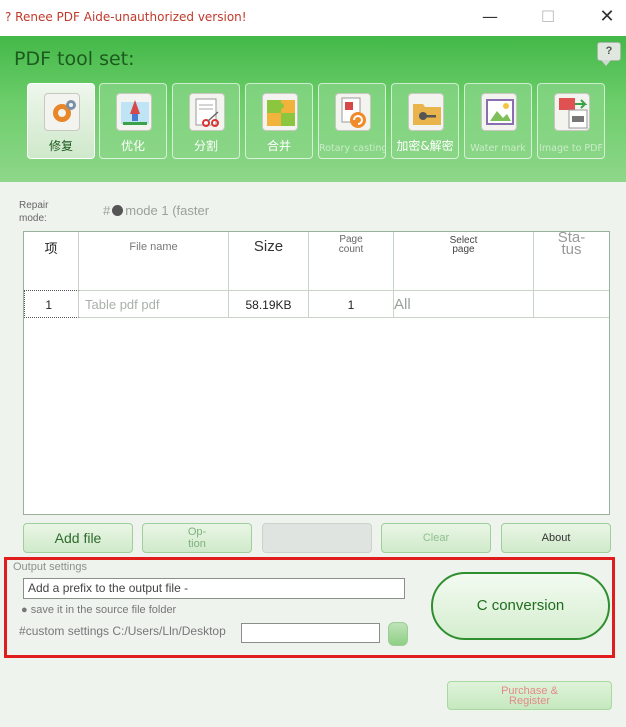  I want to click on watermark-picture-icon, so click(499, 112).